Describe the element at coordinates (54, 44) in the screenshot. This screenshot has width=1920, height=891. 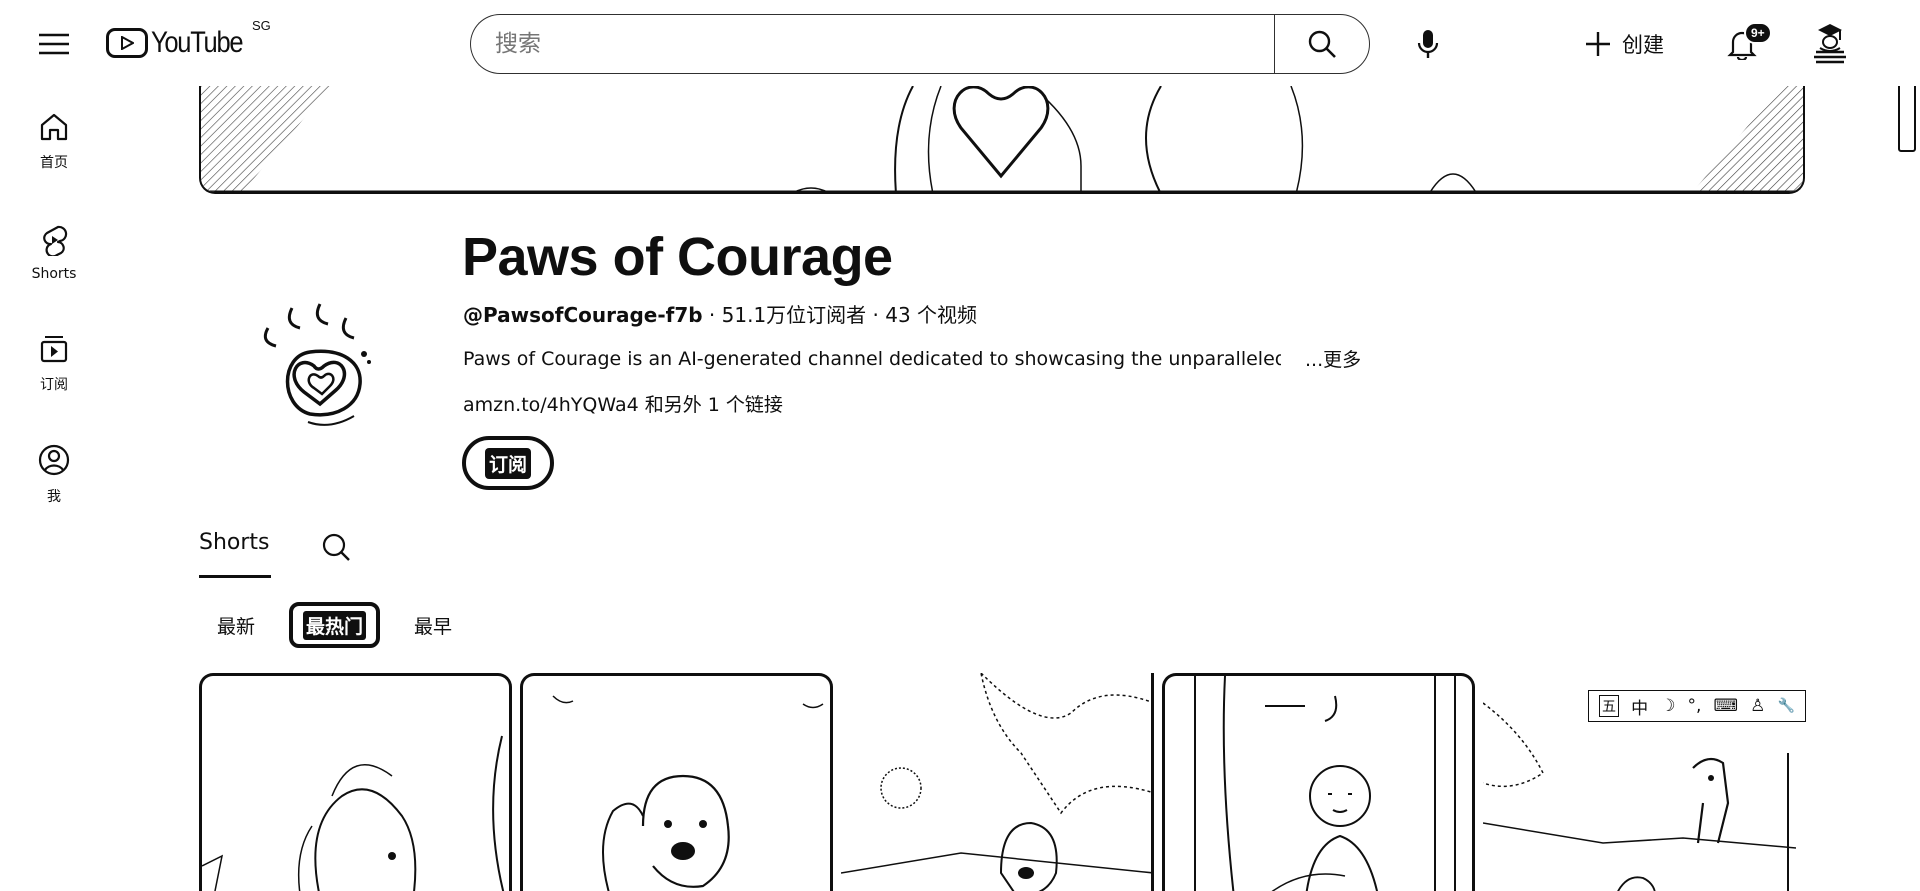
I see `menu-icon` at that location.